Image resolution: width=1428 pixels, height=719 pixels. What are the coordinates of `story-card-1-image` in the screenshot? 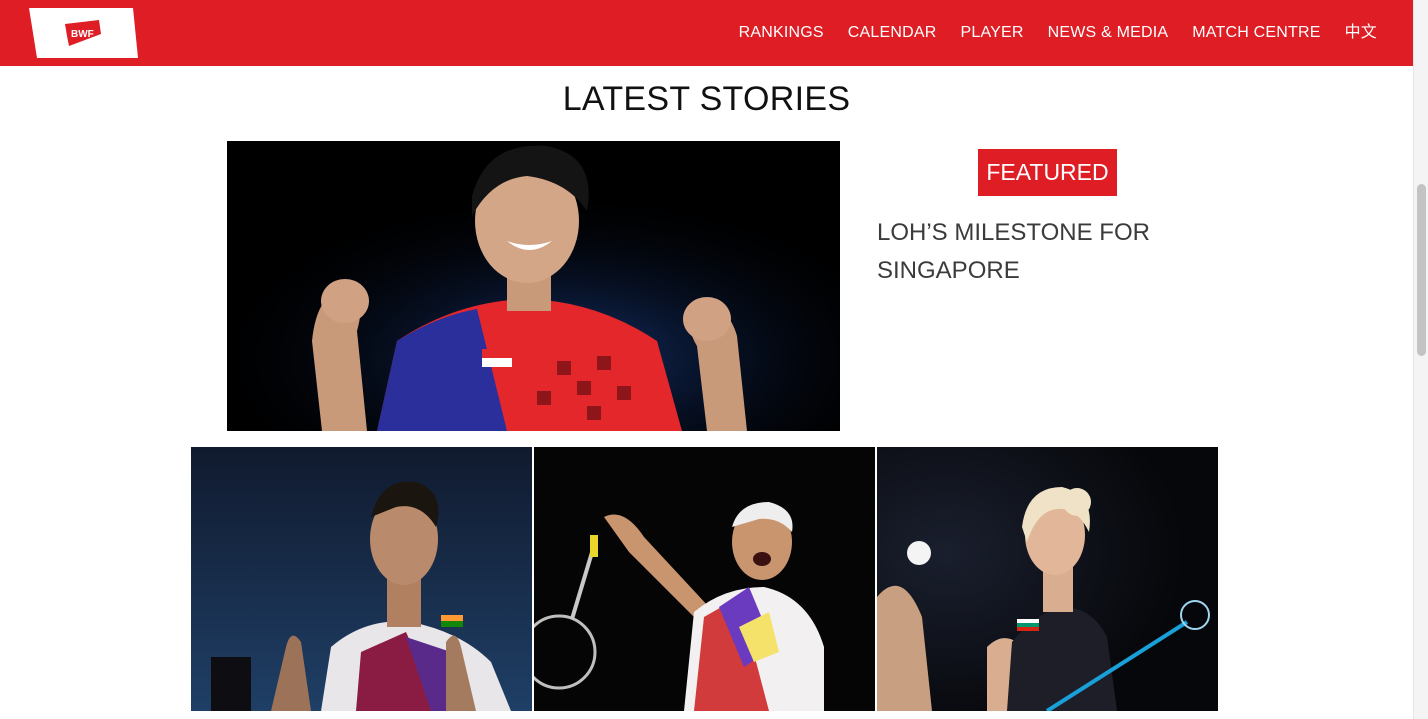 It's located at (361, 579).